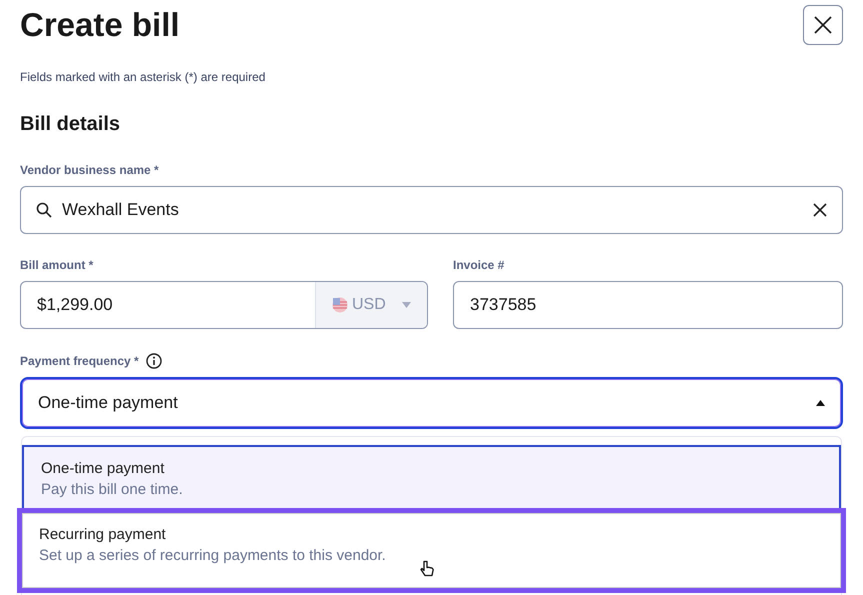 Image resolution: width=863 pixels, height=595 pixels. What do you see at coordinates (431, 403) in the screenshot?
I see `frequency-select: One-time payment` at bounding box center [431, 403].